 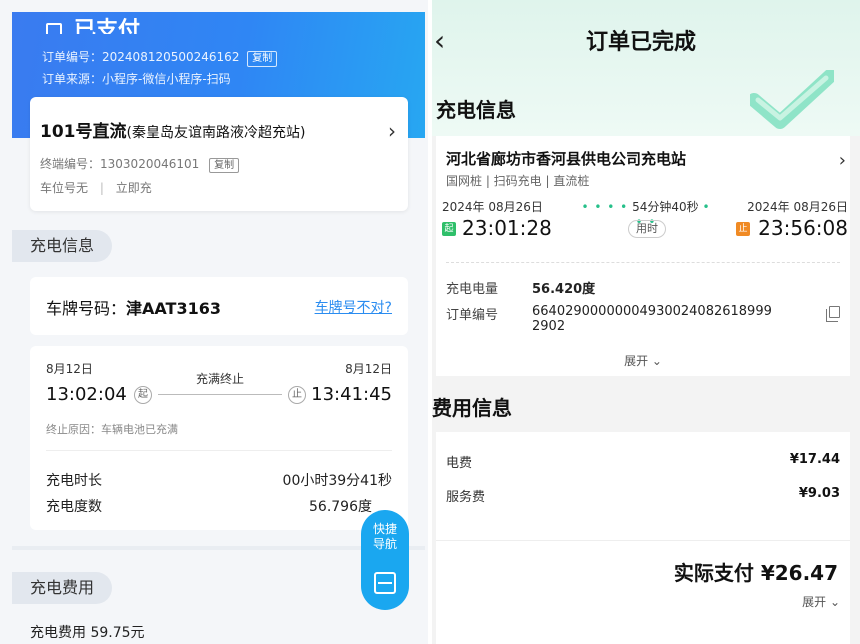 What do you see at coordinates (167, 57) in the screenshot?
I see `order-number: 20240812050024616` at bounding box center [167, 57].